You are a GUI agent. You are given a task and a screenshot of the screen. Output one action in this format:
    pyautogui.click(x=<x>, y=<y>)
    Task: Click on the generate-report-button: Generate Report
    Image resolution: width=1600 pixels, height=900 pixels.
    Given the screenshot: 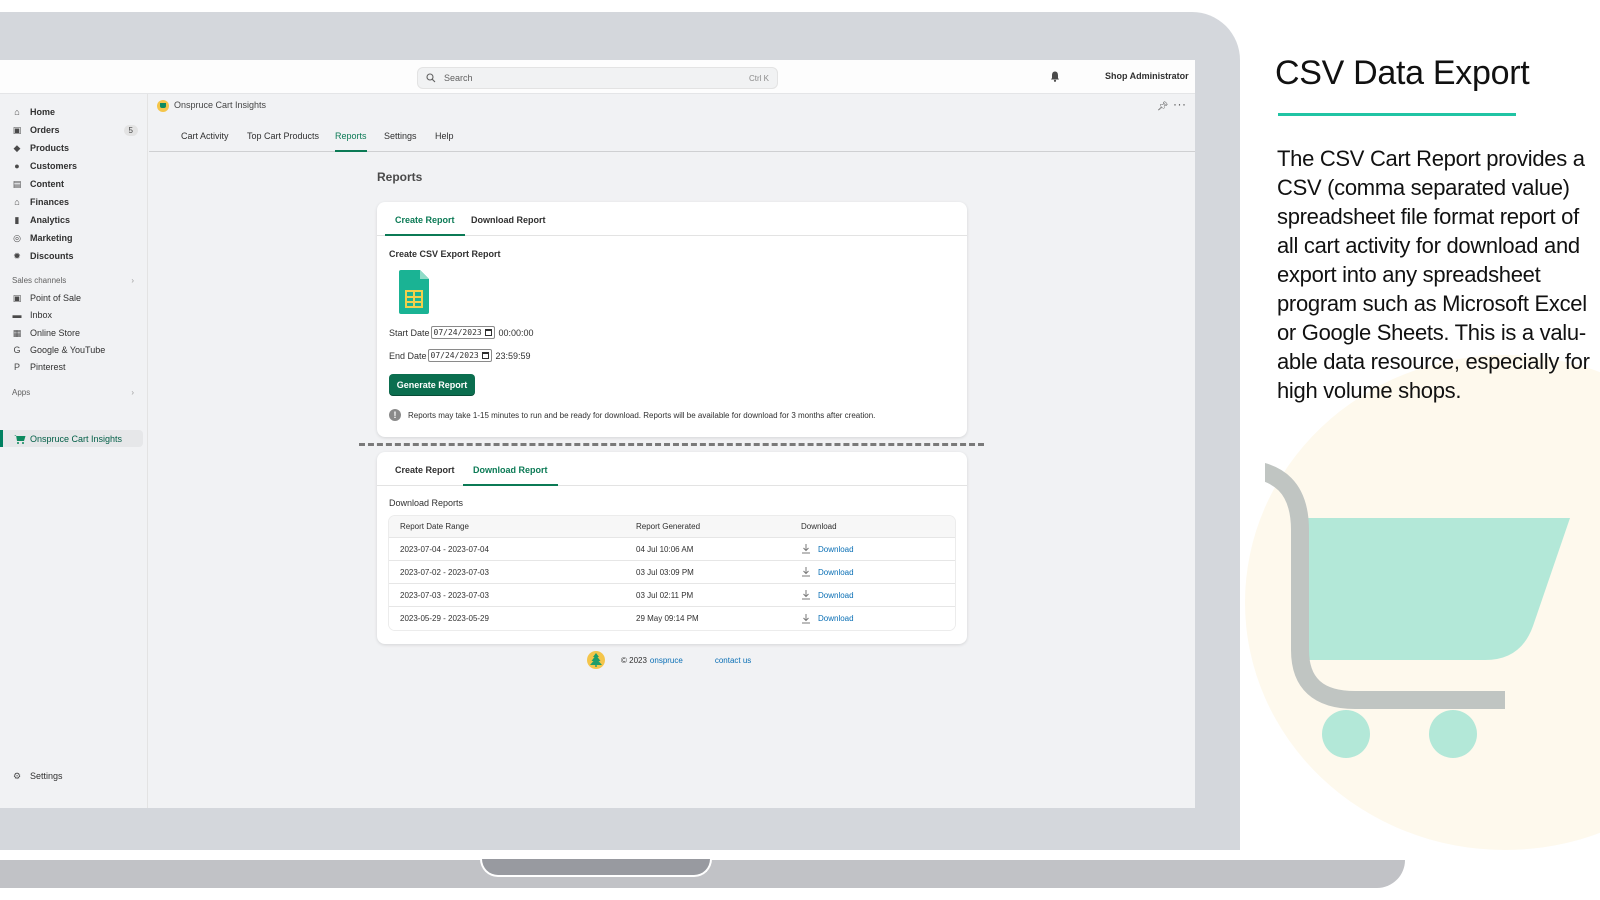 What is the action you would take?
    pyautogui.click(x=432, y=385)
    